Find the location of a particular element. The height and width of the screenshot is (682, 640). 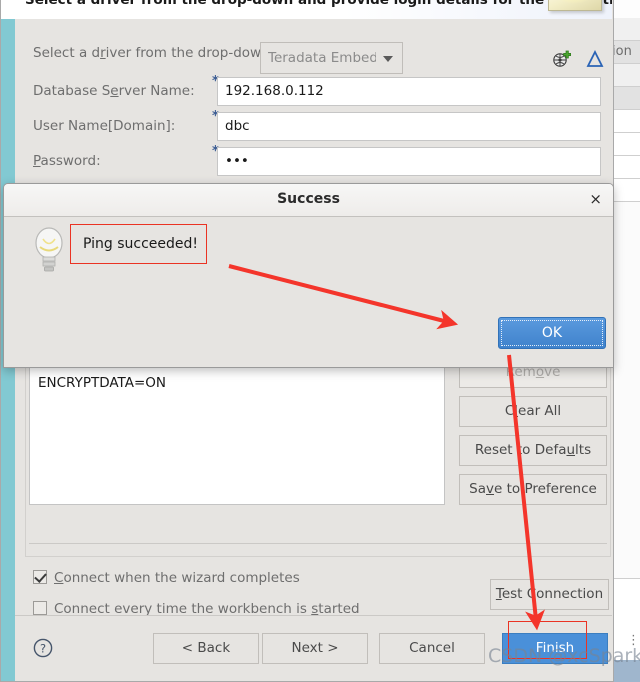

clear-all-button: Clear All is located at coordinates (533, 411).